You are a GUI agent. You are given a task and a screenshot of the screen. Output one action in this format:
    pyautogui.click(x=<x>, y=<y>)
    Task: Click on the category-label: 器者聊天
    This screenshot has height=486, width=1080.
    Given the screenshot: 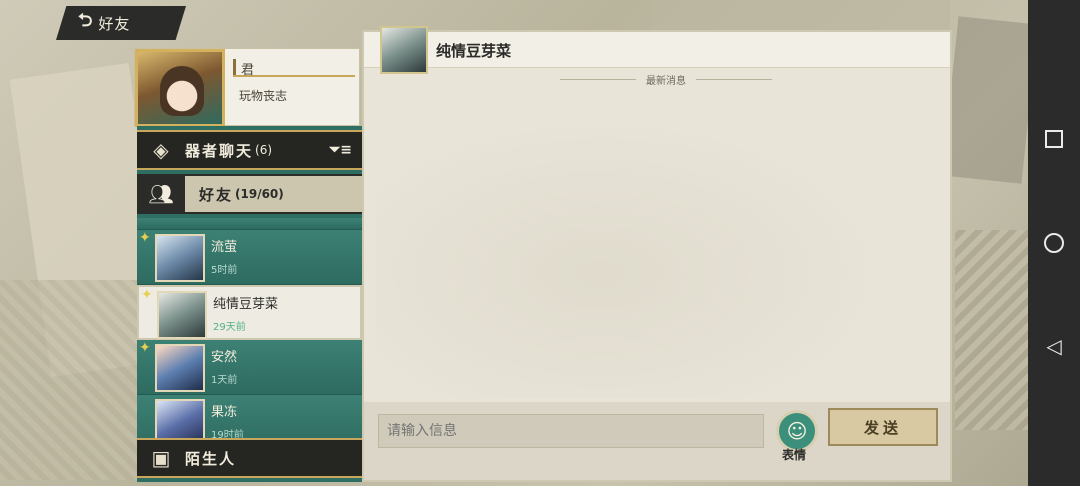 What is the action you would take?
    pyautogui.click(x=219, y=150)
    